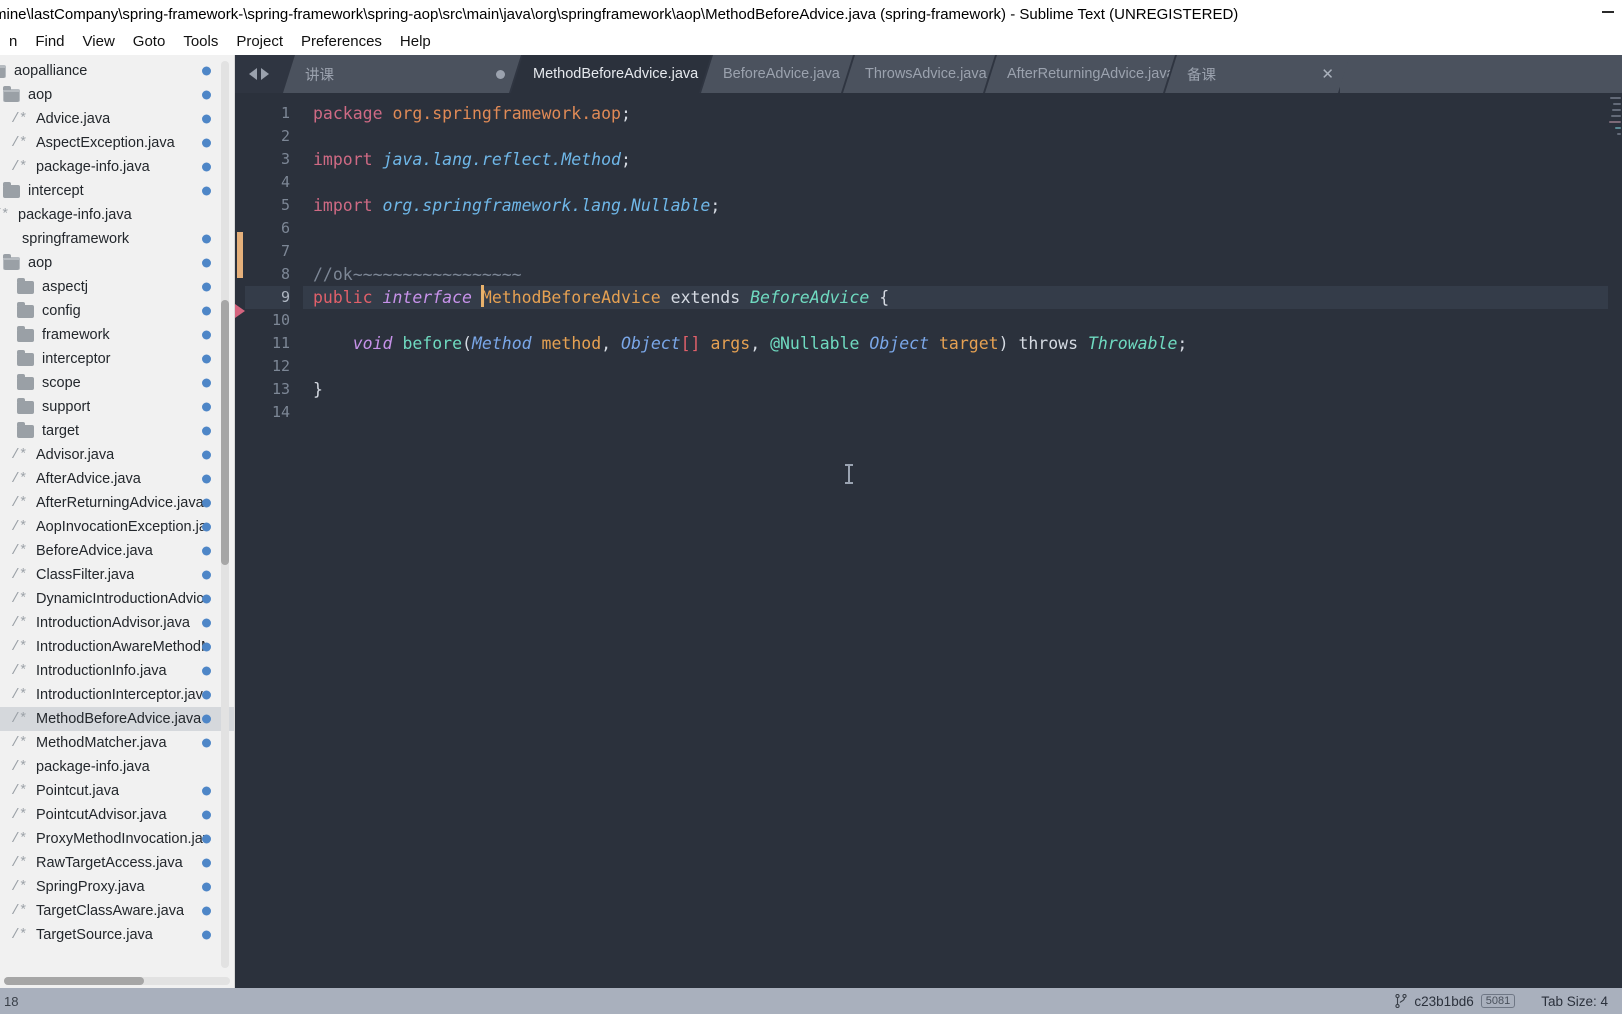  I want to click on git-branch-name: c23b1bd6, so click(1444, 1001).